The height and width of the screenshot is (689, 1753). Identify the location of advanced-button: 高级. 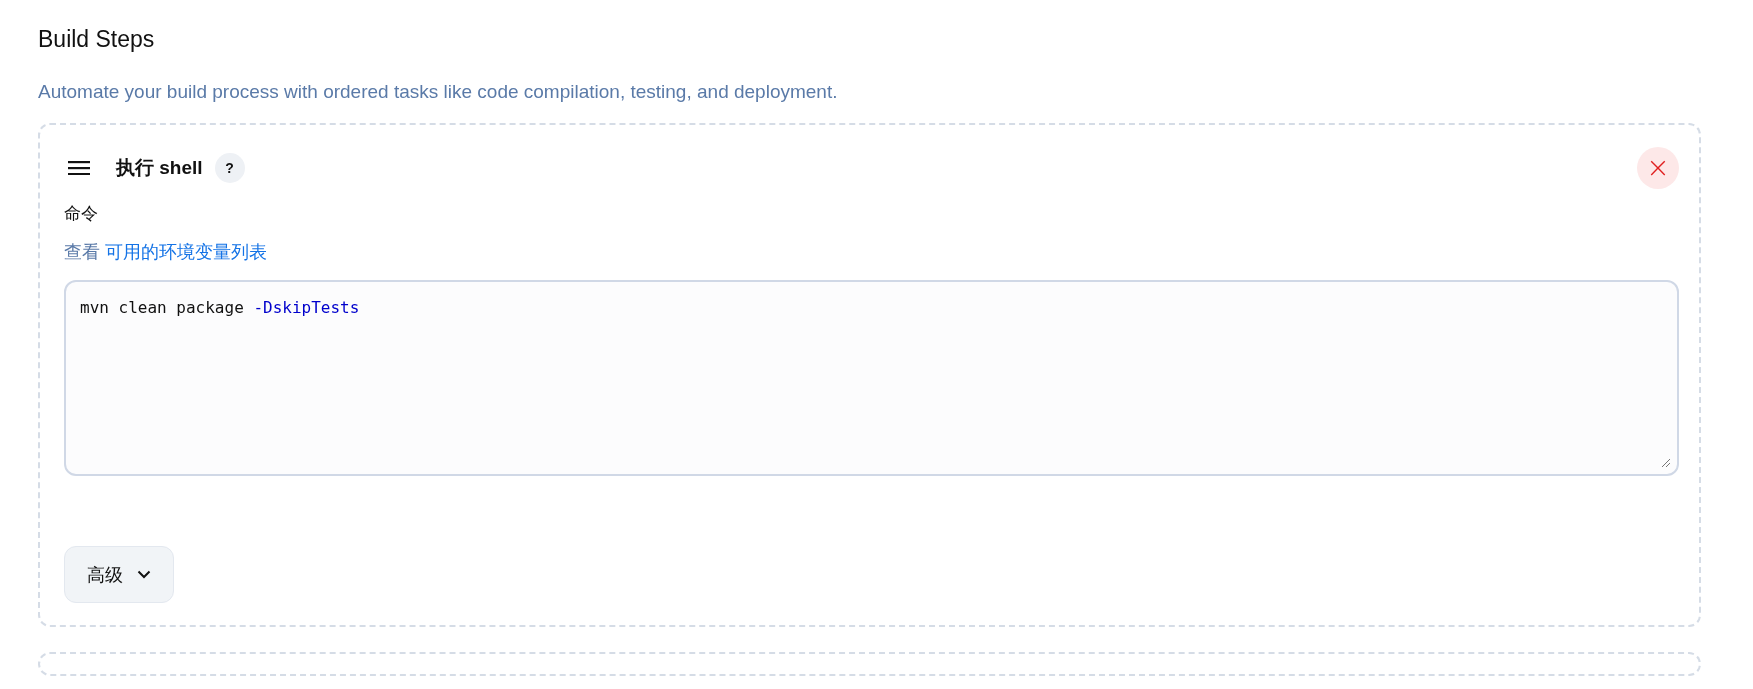
(119, 574).